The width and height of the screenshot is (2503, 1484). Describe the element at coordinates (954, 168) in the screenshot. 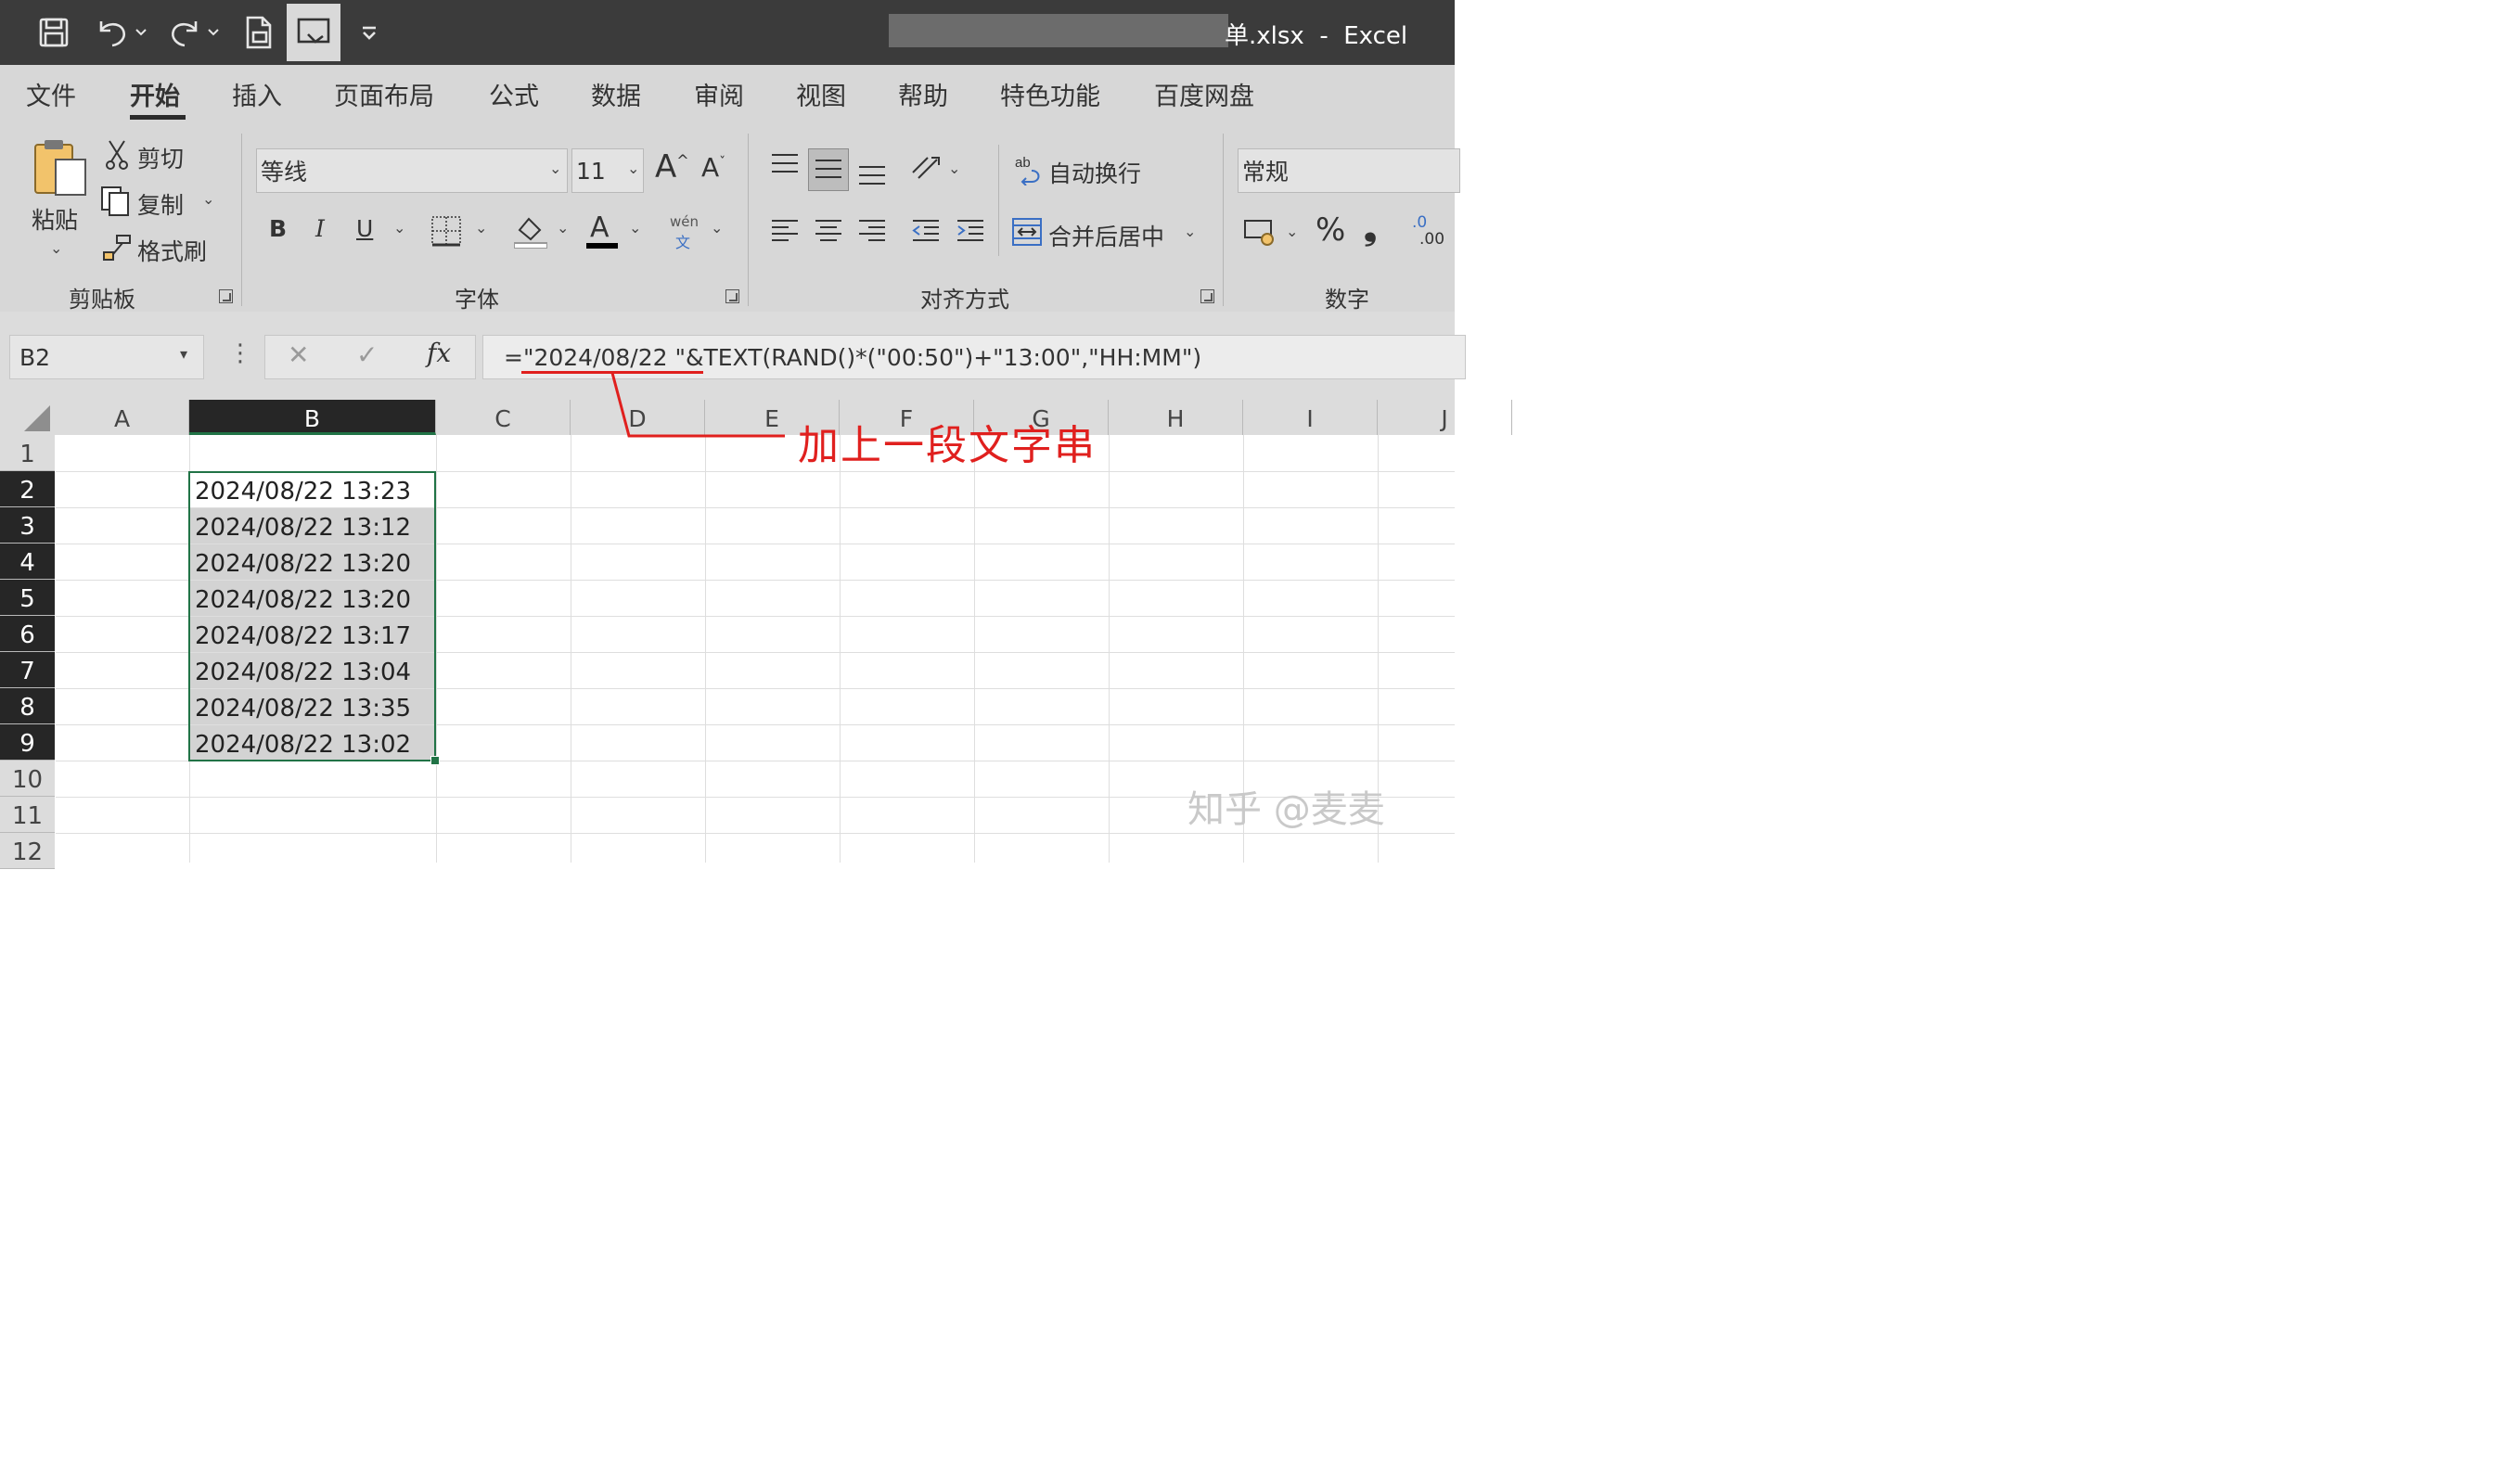

I see `orientation-dropdown-chevron-icon: ⌄` at that location.